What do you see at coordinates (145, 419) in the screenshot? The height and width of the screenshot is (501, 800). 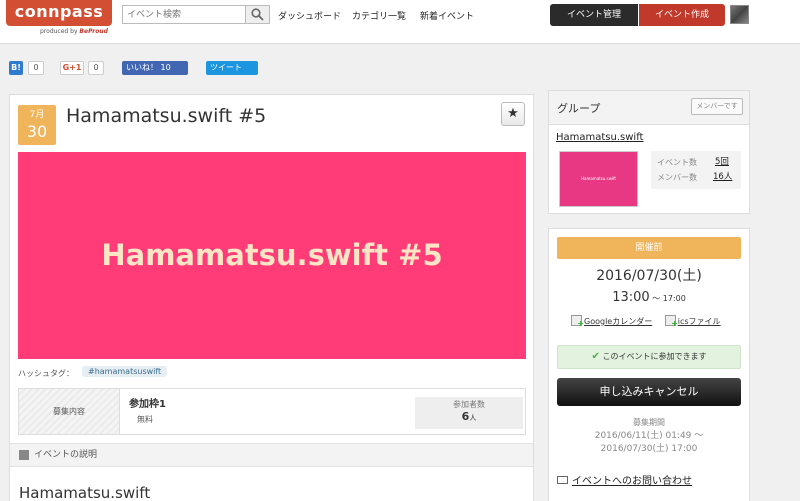 I see `slot-fee: 無料` at bounding box center [145, 419].